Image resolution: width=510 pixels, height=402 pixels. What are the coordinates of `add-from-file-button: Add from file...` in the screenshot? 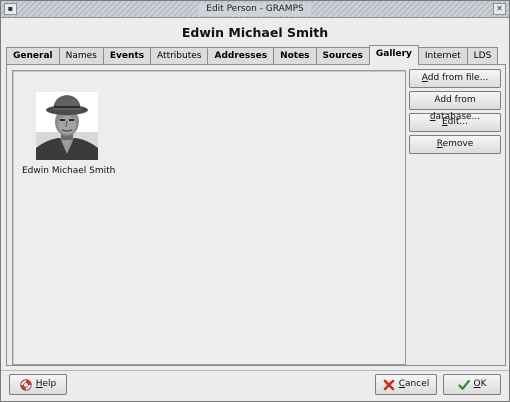 It's located at (455, 78).